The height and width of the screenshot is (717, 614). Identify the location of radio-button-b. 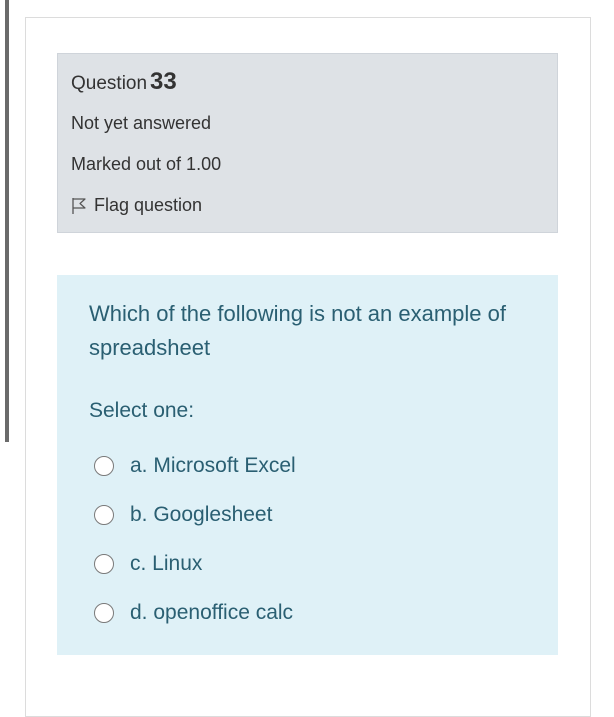
(104, 514).